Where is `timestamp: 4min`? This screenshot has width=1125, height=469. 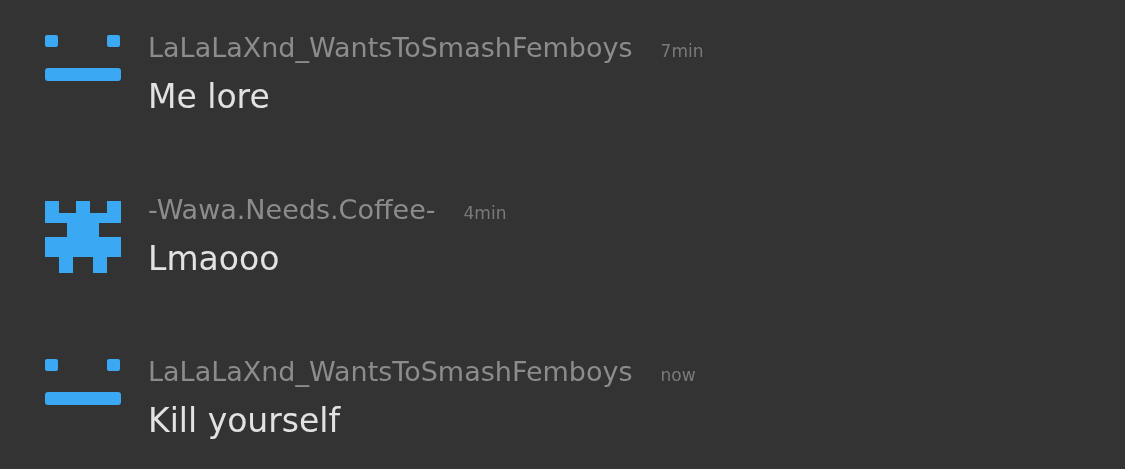 timestamp: 4min is located at coordinates (485, 213).